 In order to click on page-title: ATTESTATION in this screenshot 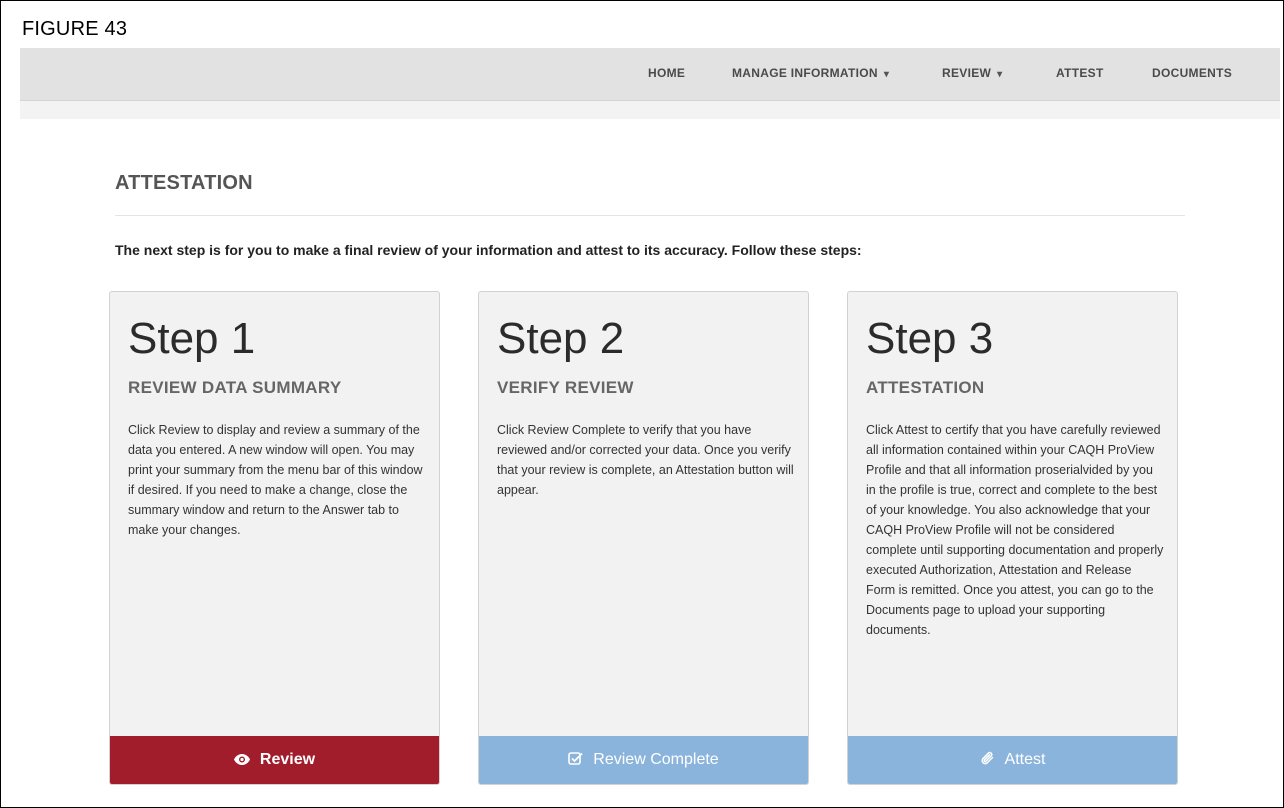, I will do `click(184, 183)`.